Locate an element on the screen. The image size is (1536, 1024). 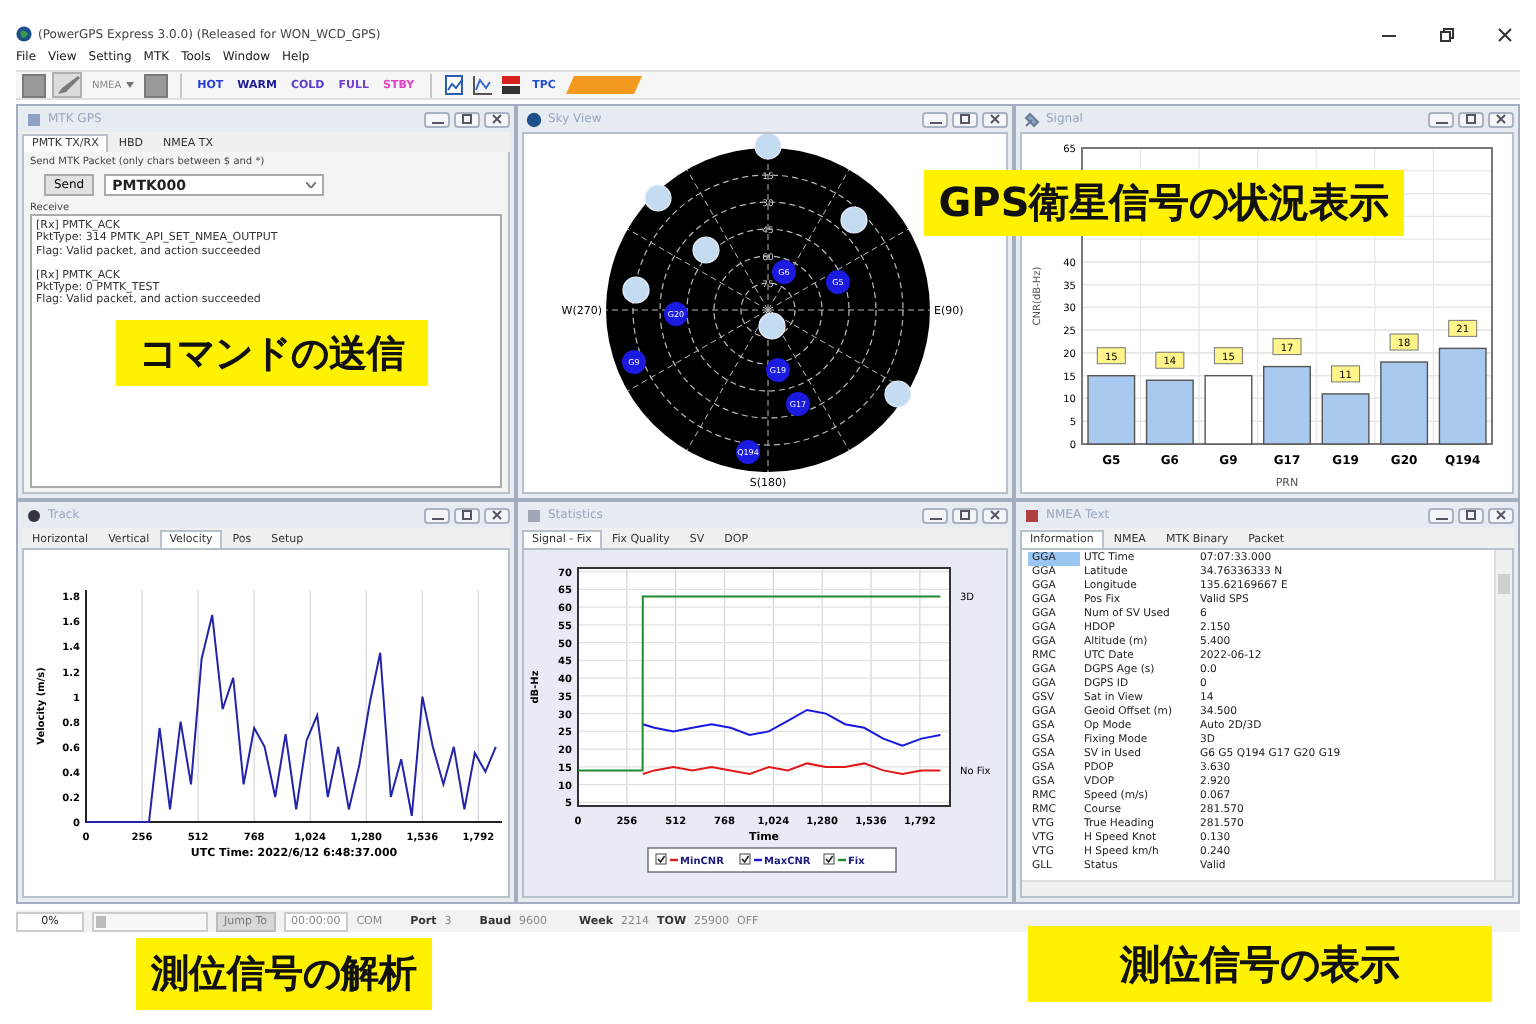
restore-button is located at coordinates (1447, 34).